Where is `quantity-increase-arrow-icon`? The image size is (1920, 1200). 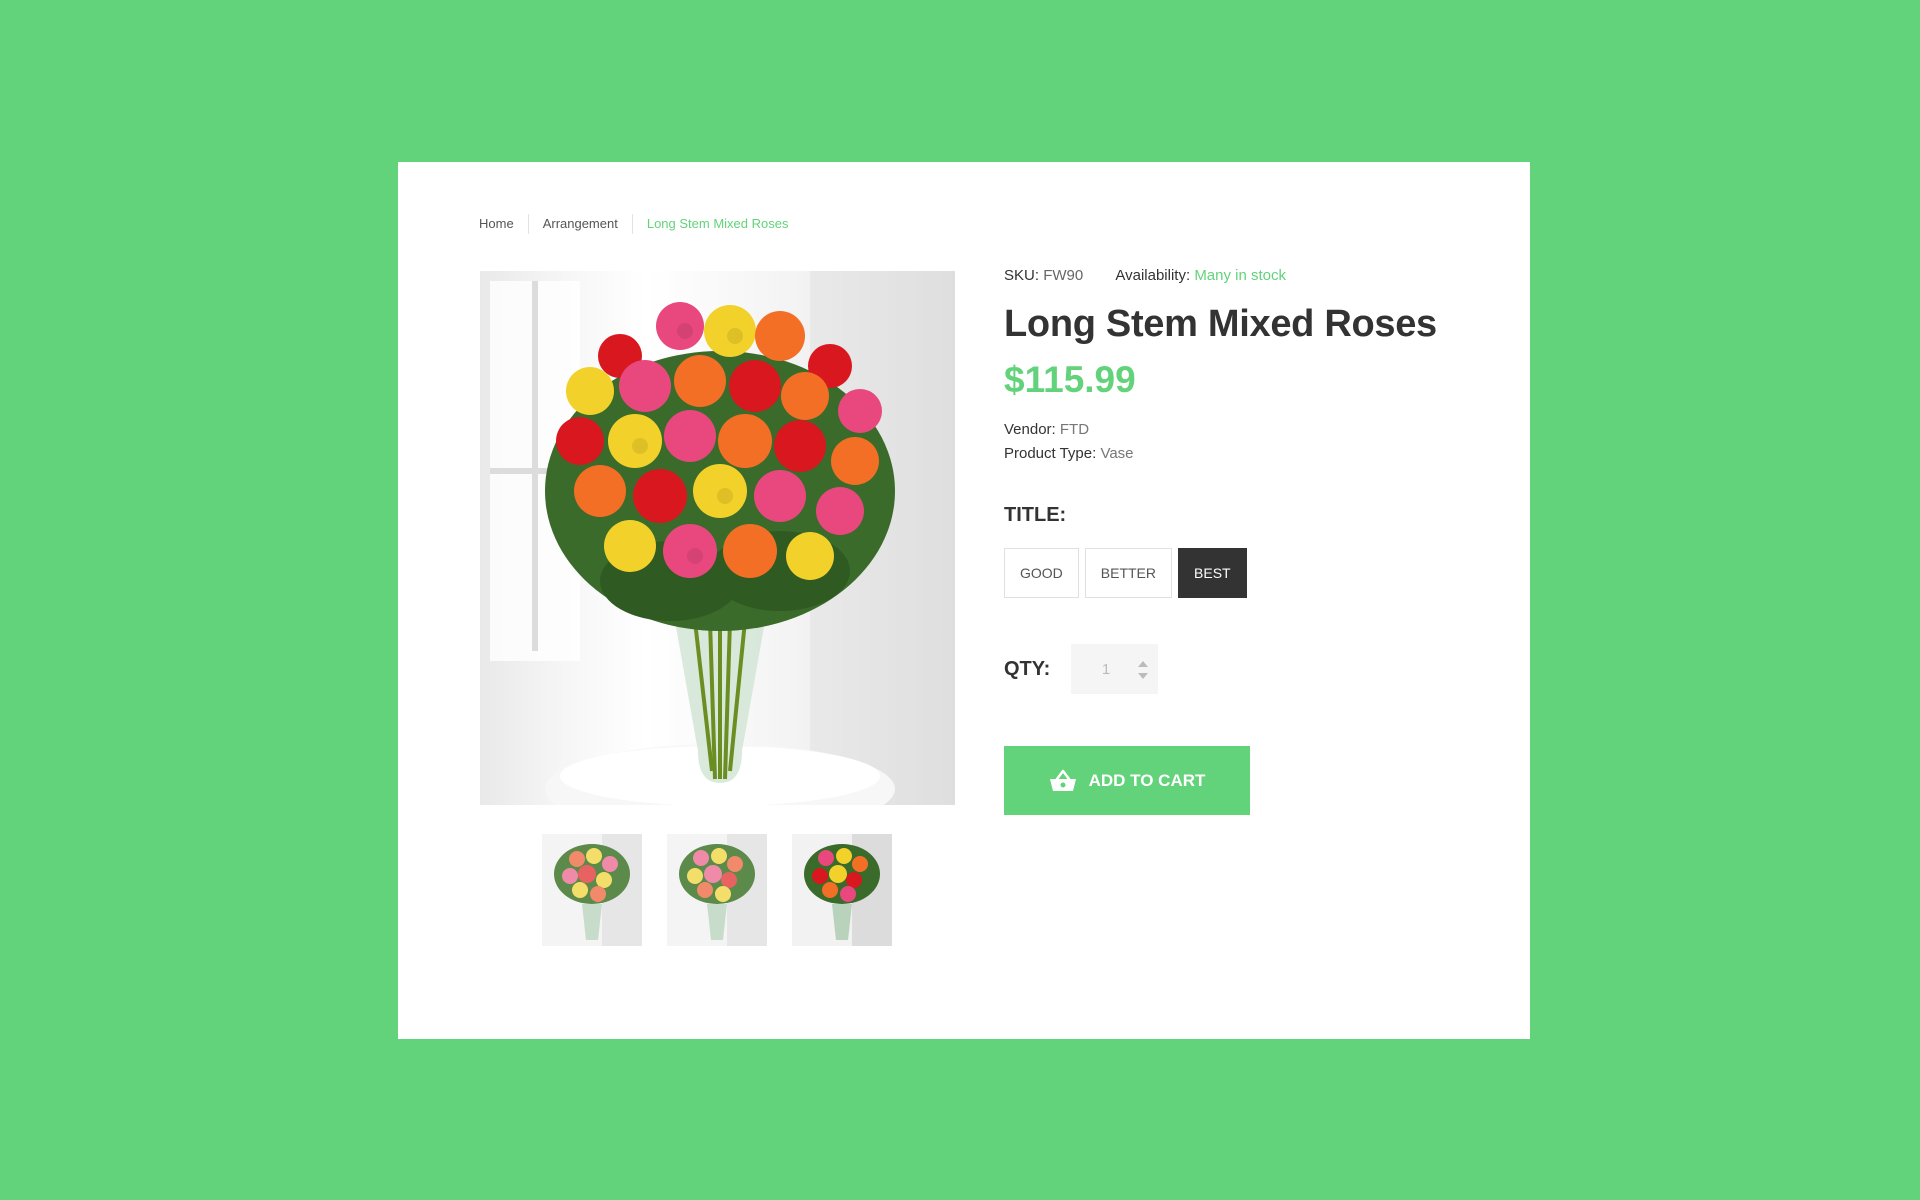 quantity-increase-arrow-icon is located at coordinates (1143, 664).